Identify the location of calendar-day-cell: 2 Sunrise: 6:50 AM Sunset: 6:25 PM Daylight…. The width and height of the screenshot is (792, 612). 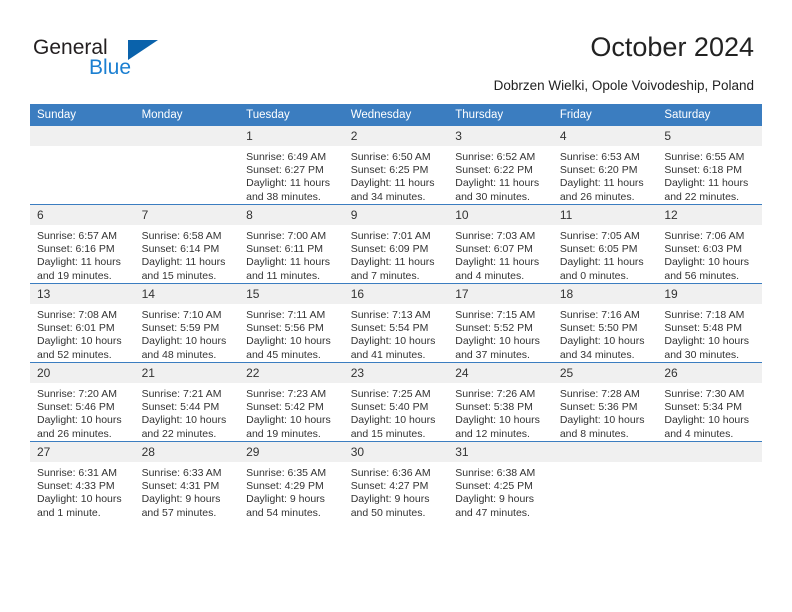
(396, 165).